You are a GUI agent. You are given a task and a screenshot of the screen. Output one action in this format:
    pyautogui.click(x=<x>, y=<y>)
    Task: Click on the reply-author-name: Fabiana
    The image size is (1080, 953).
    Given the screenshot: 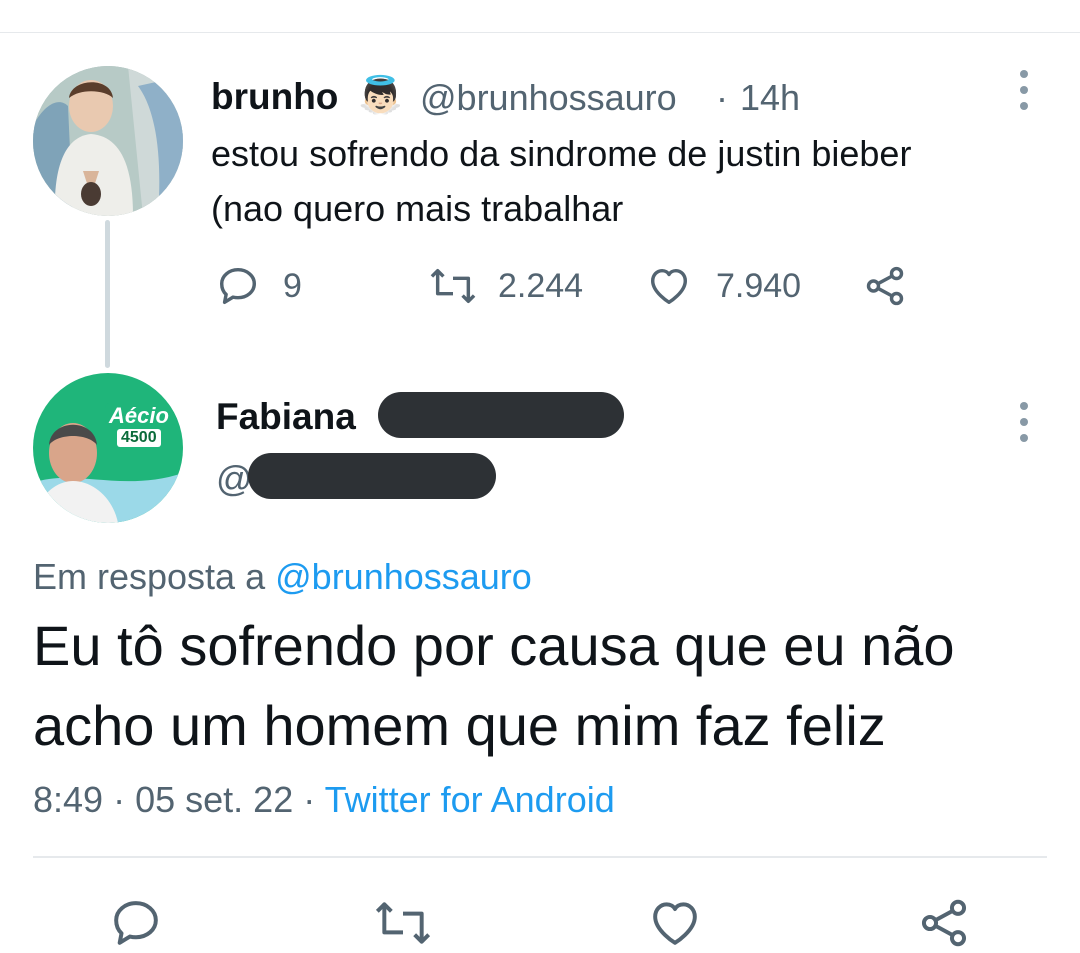 What is the action you would take?
    pyautogui.click(x=286, y=417)
    